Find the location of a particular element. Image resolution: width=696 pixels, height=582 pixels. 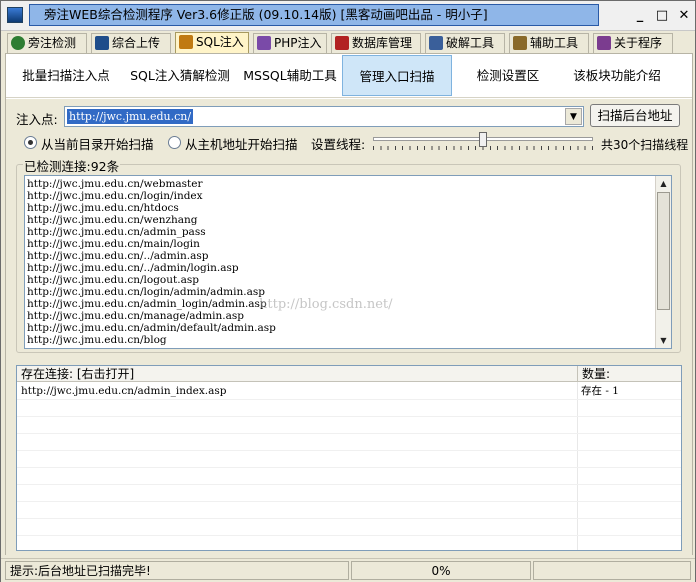

col-link-header: 存在连接: [右击打开] is located at coordinates (297, 374).